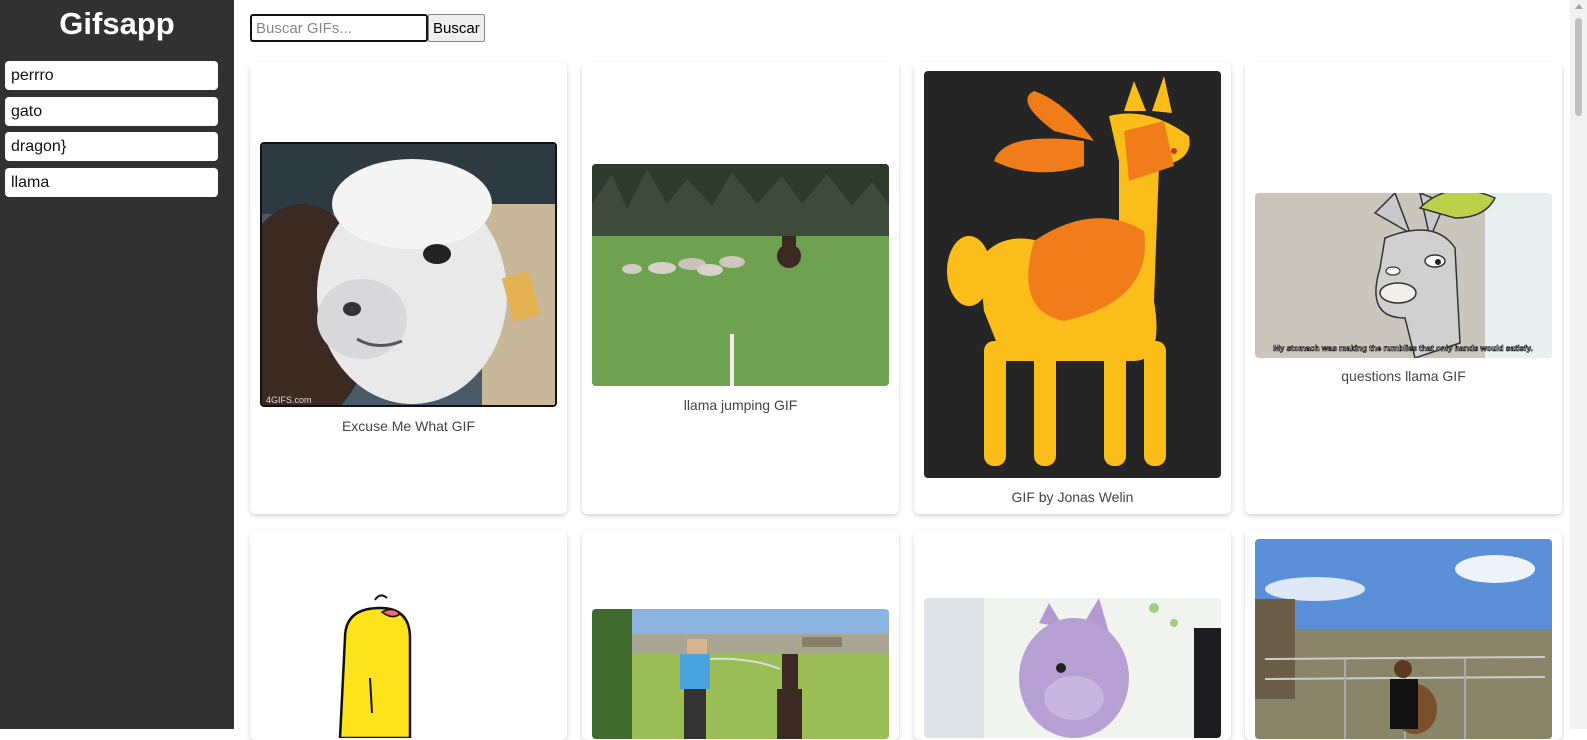  Describe the element at coordinates (1578, 67) in the screenshot. I see `scroll-thumb` at that location.